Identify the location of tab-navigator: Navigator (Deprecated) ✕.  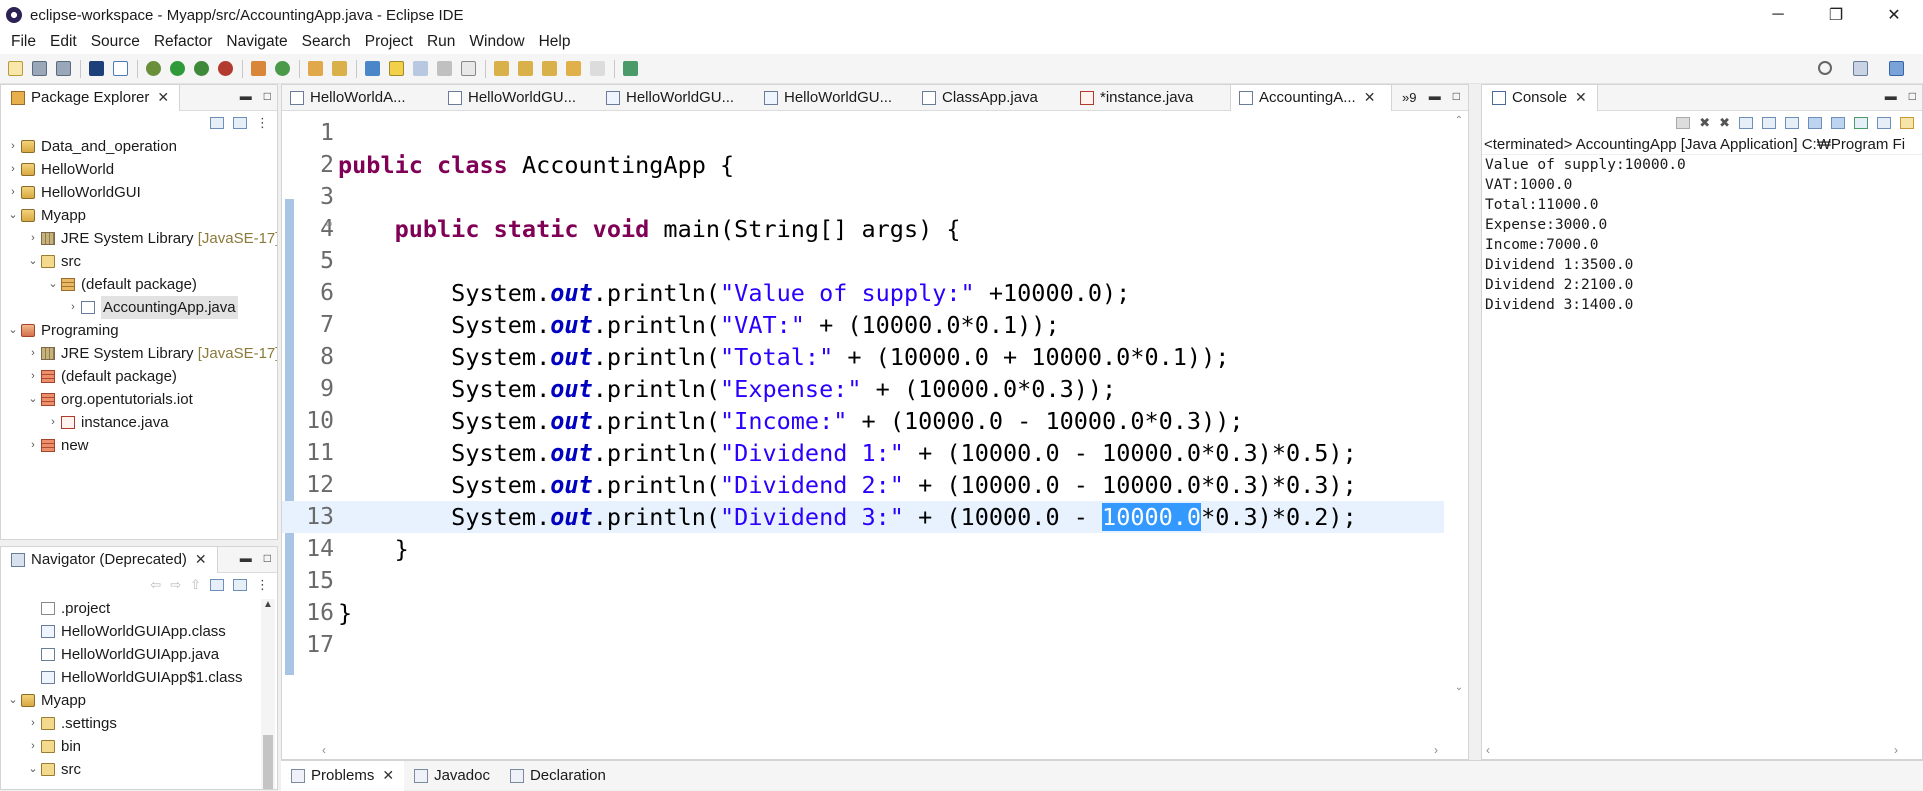
(109, 560).